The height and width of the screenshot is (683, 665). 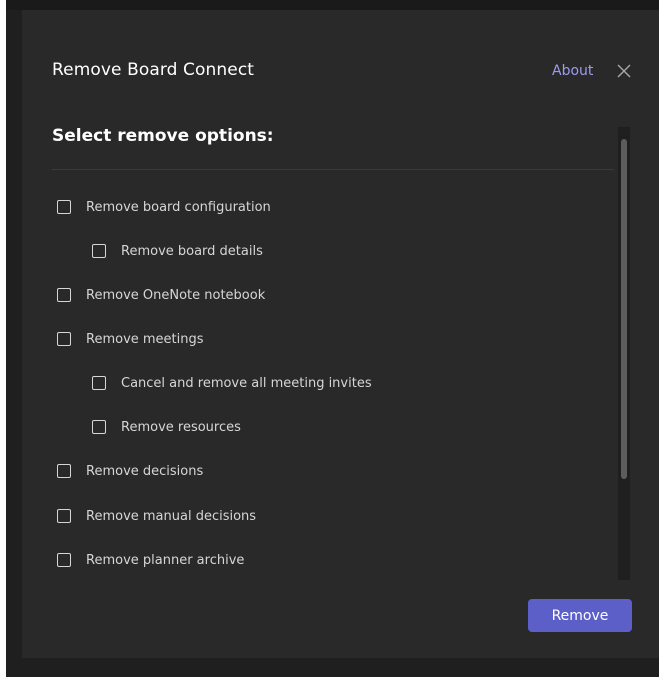 I want to click on option-label: Cancel and remove all meeting invites, so click(x=246, y=383).